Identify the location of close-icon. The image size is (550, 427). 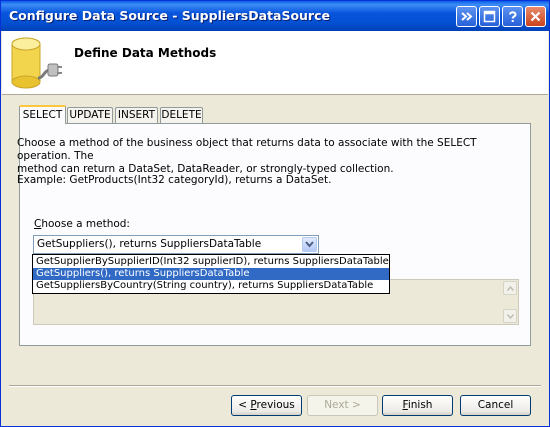
(535, 16).